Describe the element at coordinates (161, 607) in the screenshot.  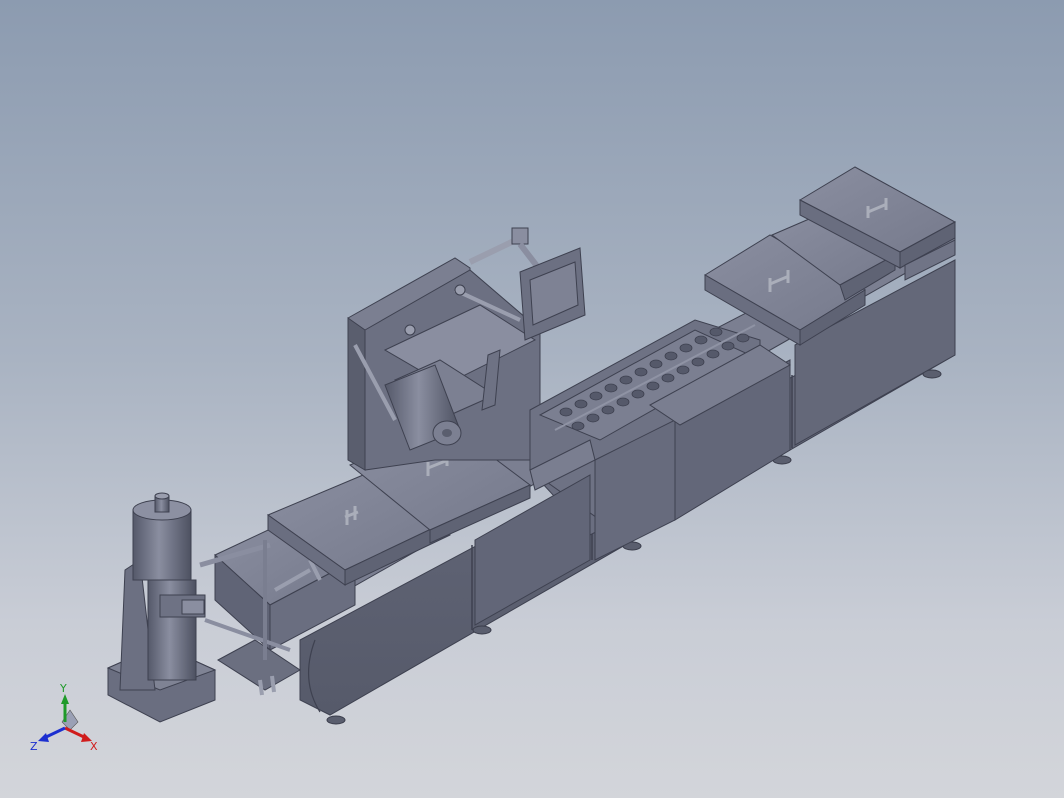
I see `film-roll-column` at that location.